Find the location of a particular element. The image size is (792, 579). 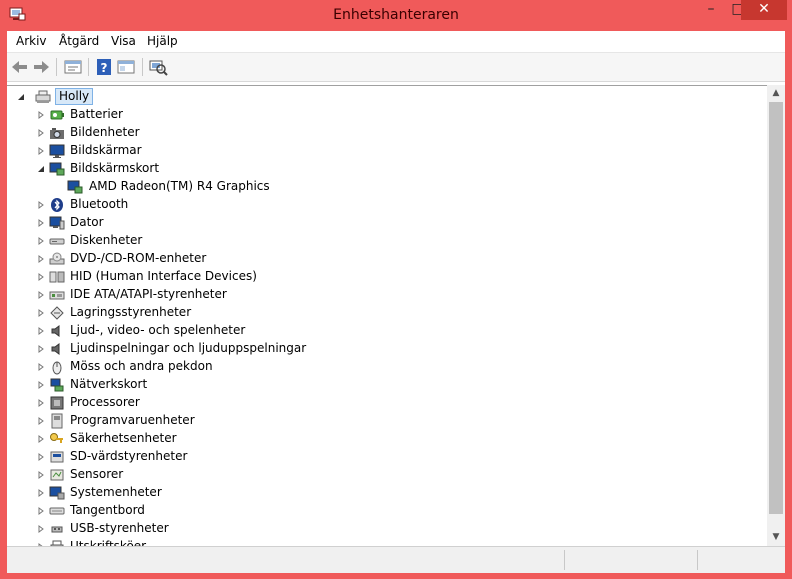

tree-category-node: USB-styrenheter is located at coordinates (237, 529).